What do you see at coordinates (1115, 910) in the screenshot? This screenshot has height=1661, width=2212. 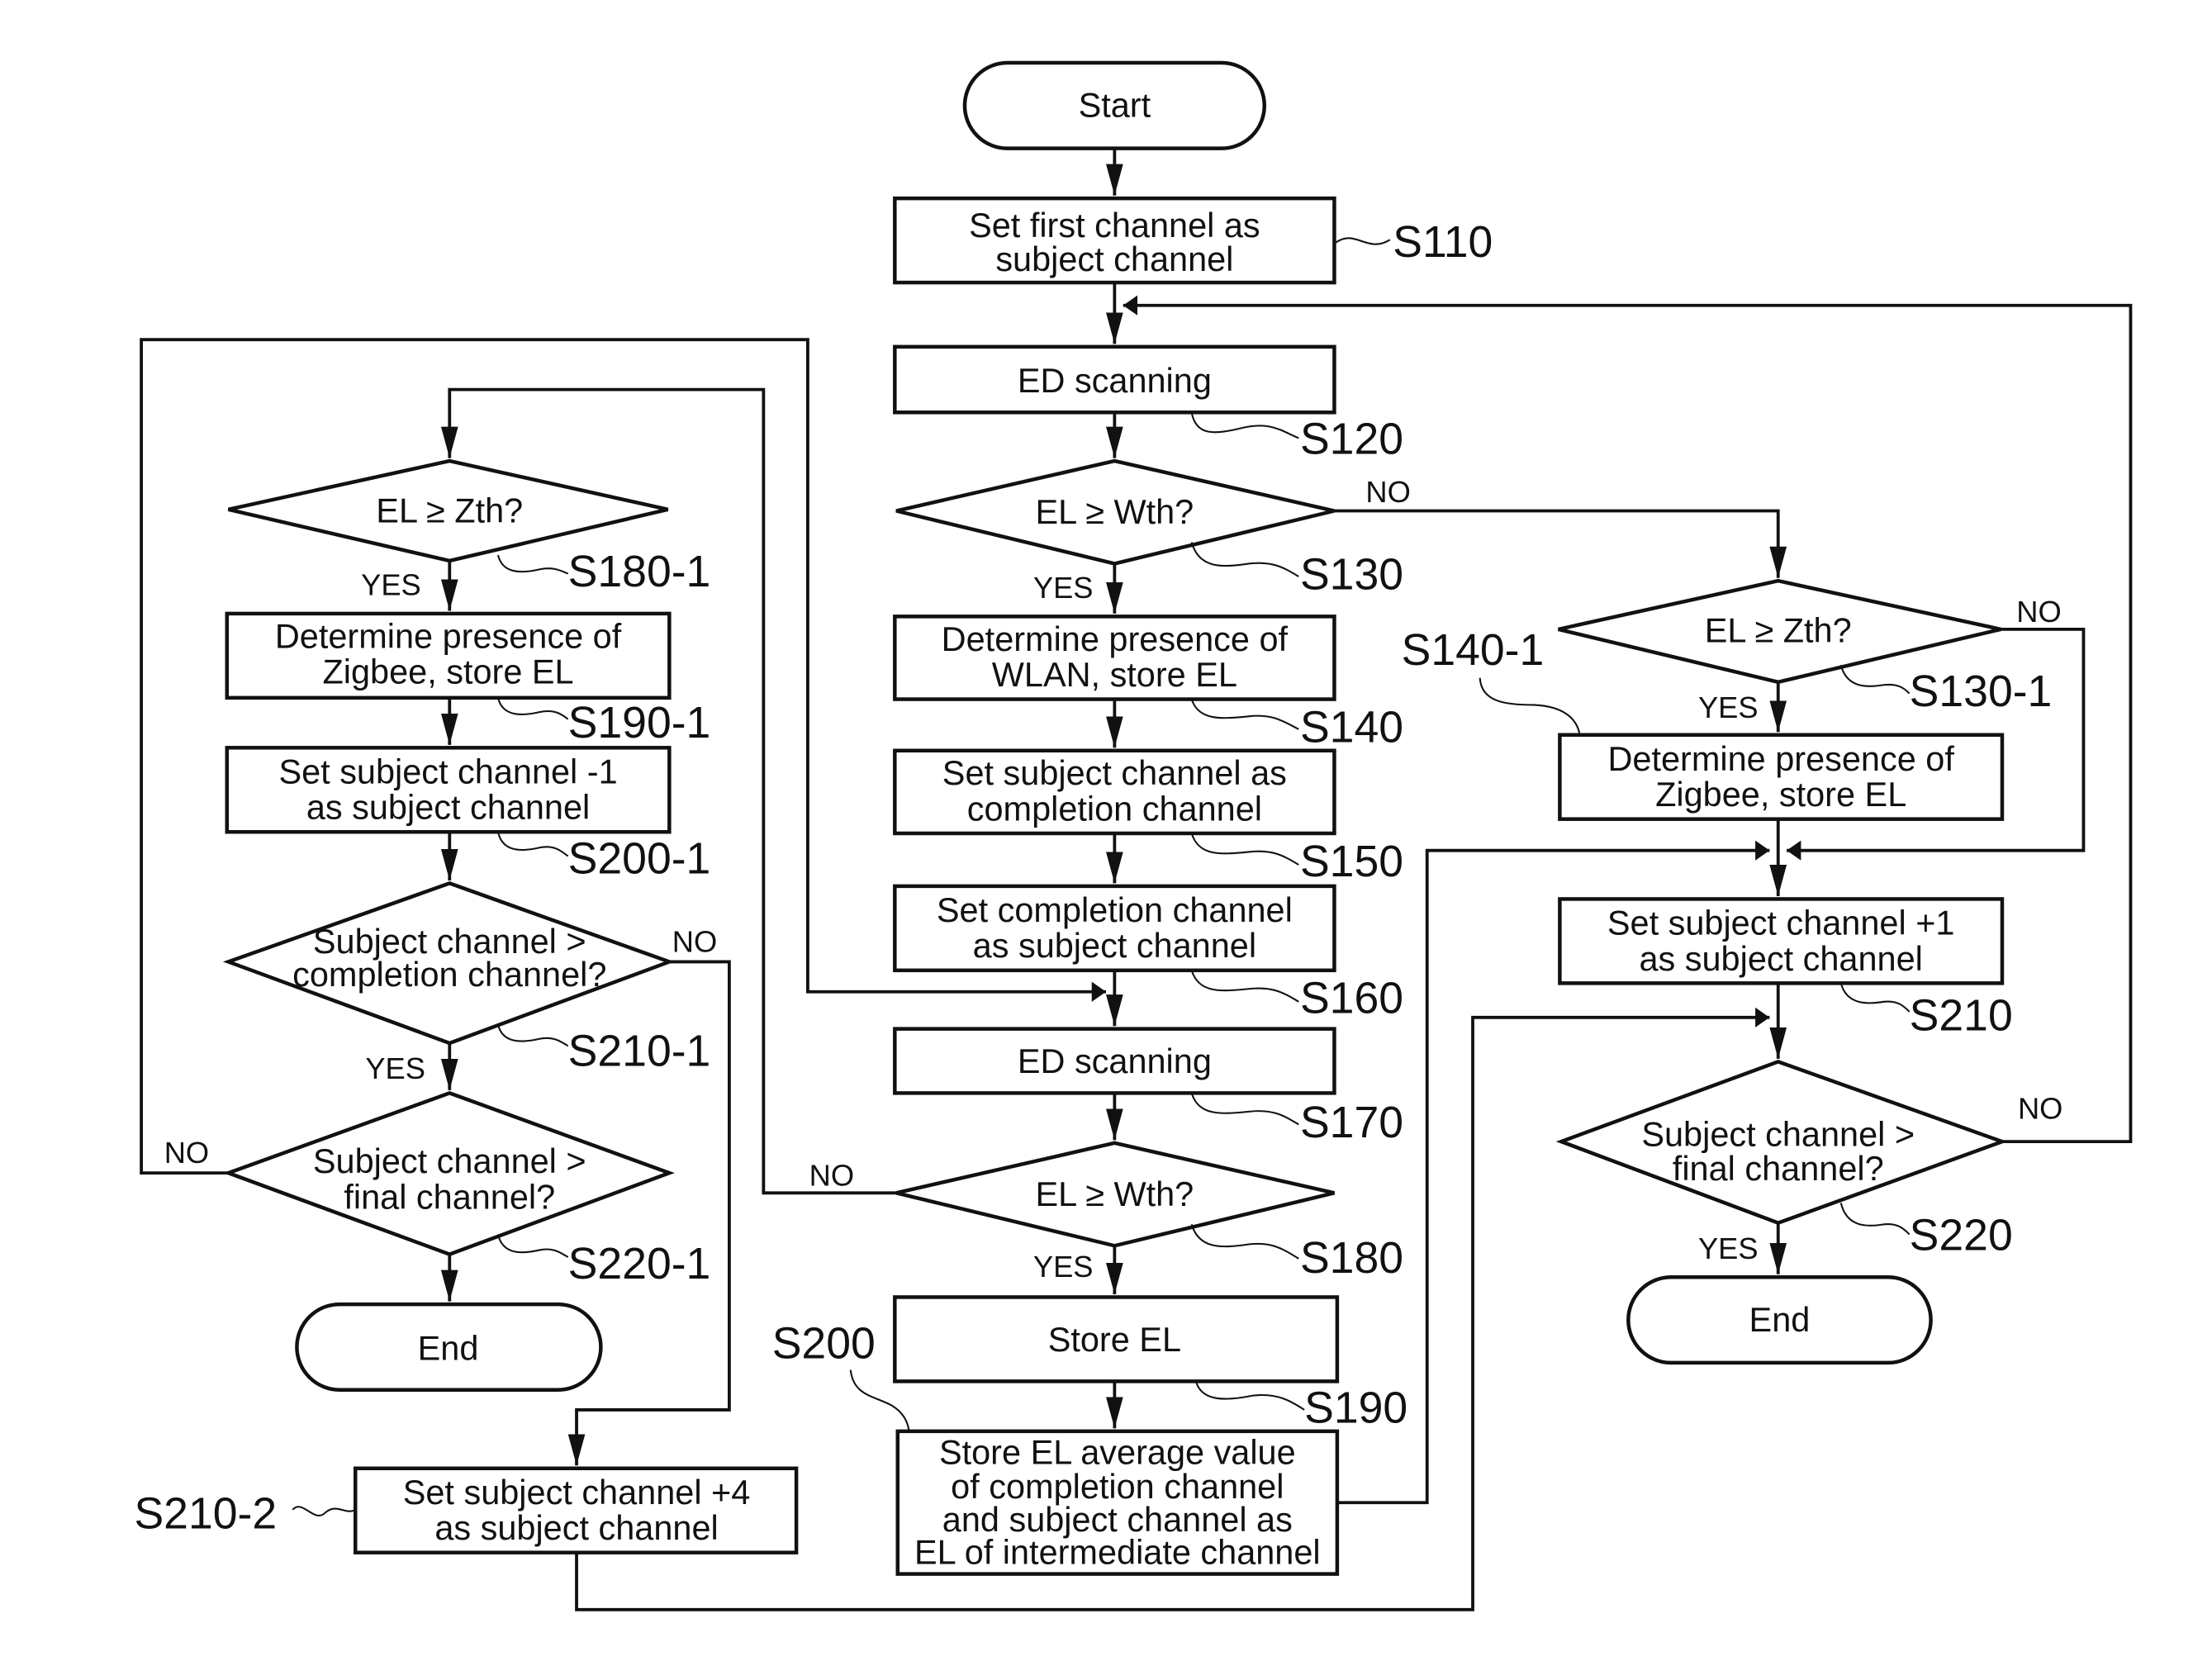 I see `s160-line-1: Set completion channel` at bounding box center [1115, 910].